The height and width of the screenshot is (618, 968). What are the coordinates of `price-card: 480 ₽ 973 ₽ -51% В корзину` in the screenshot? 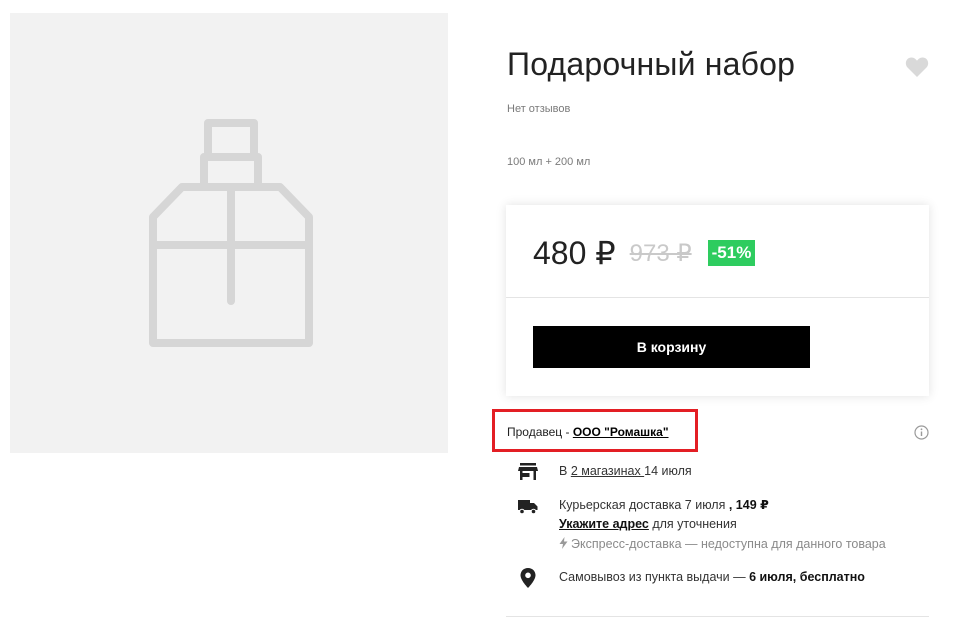 It's located at (717, 300).